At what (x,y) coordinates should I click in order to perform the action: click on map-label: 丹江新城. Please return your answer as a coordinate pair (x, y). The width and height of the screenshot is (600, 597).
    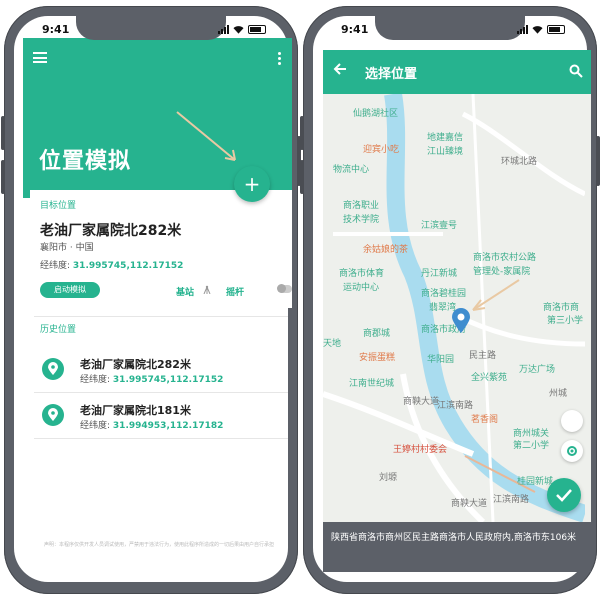
    Looking at the image, I should click on (439, 274).